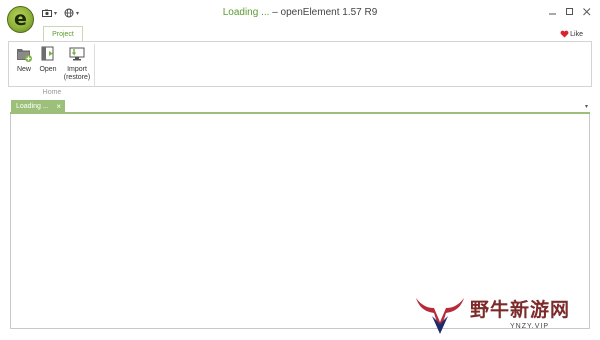 Image resolution: width=600 pixels, height=340 pixels. What do you see at coordinates (300, 34) in the screenshot?
I see `ribbon-tab-strip: Project Like` at bounding box center [300, 34].